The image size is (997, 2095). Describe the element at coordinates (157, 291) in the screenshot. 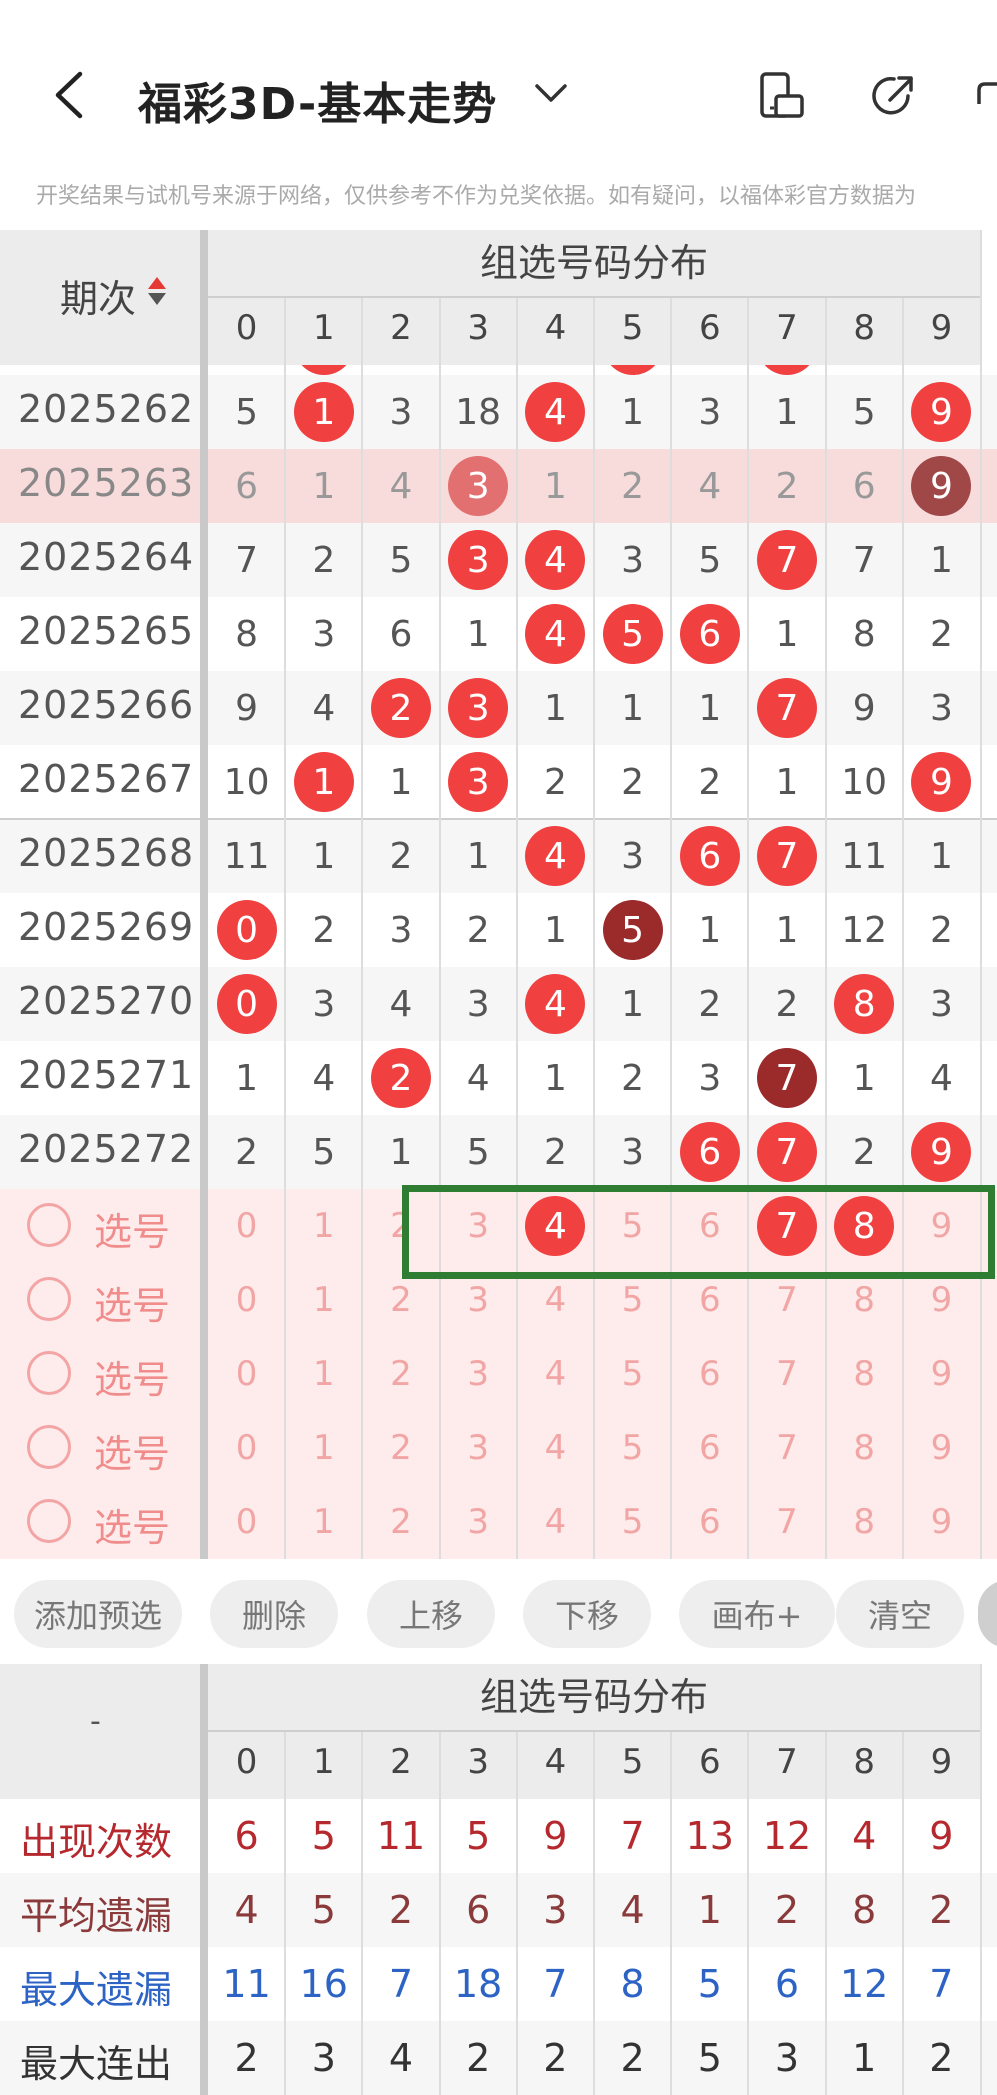

I see `sort-icon` at that location.